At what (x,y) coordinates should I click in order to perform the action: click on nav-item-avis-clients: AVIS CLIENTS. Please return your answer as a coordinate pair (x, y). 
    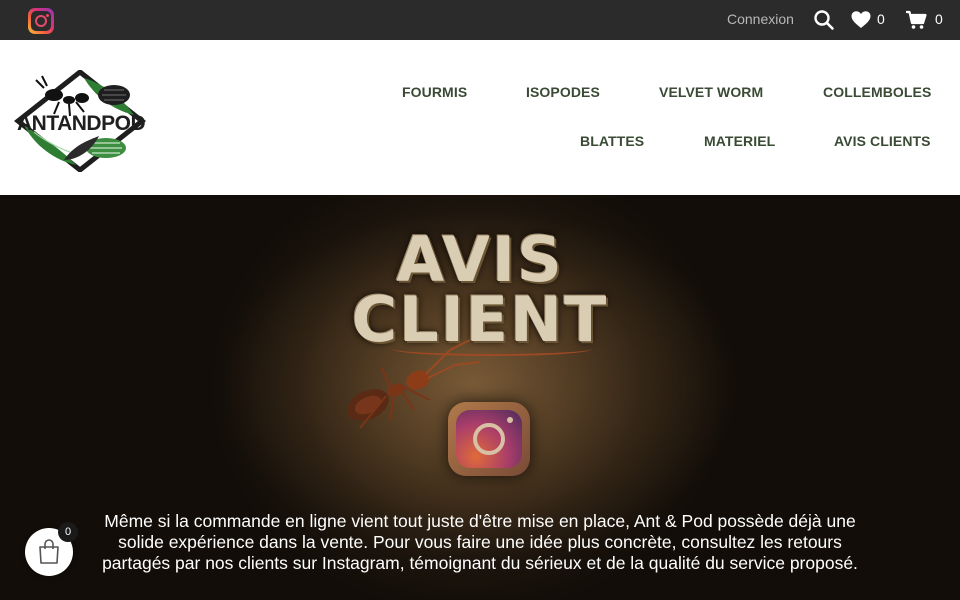
    Looking at the image, I should click on (882, 141).